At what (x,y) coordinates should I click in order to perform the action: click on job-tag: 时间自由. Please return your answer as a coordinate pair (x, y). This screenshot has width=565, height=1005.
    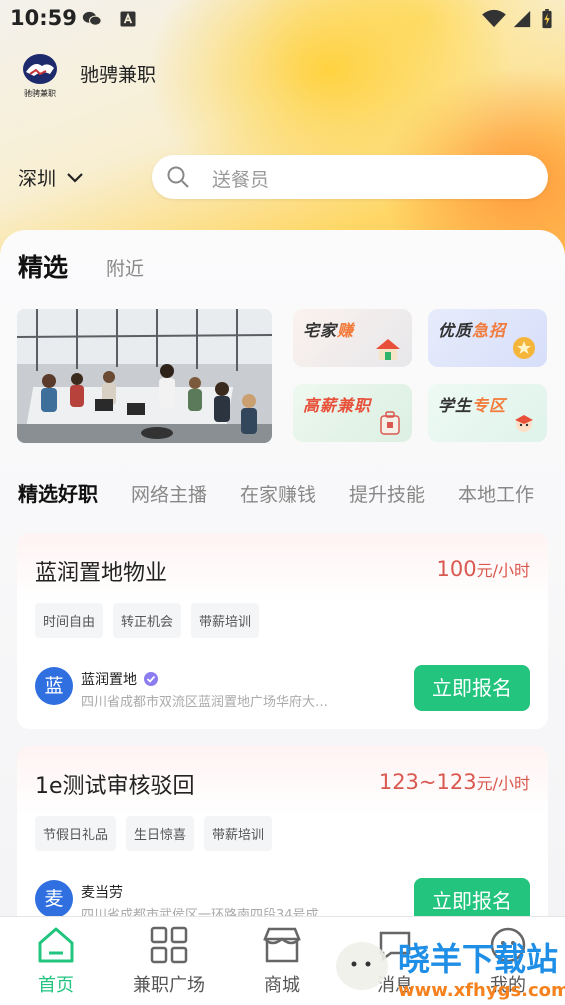
    Looking at the image, I should click on (69, 620).